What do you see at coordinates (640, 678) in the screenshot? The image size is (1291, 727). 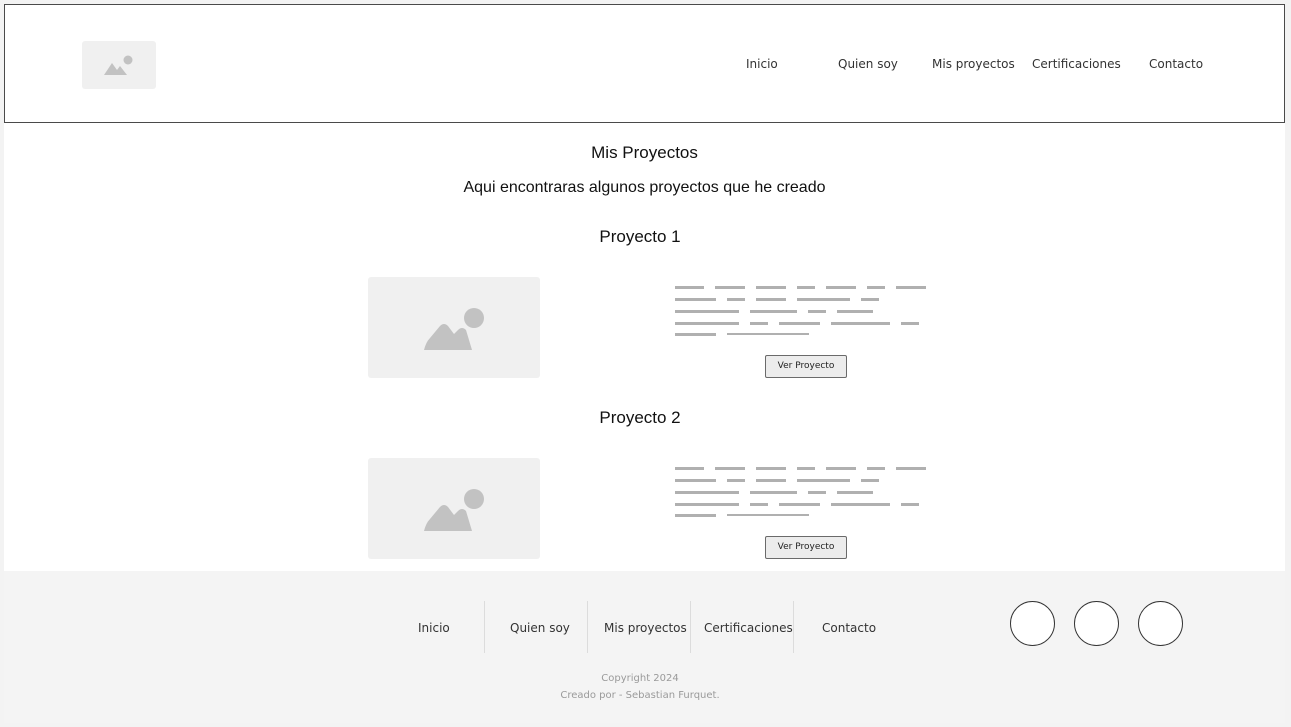 I see `copyright-text: Copyright 2024` at bounding box center [640, 678].